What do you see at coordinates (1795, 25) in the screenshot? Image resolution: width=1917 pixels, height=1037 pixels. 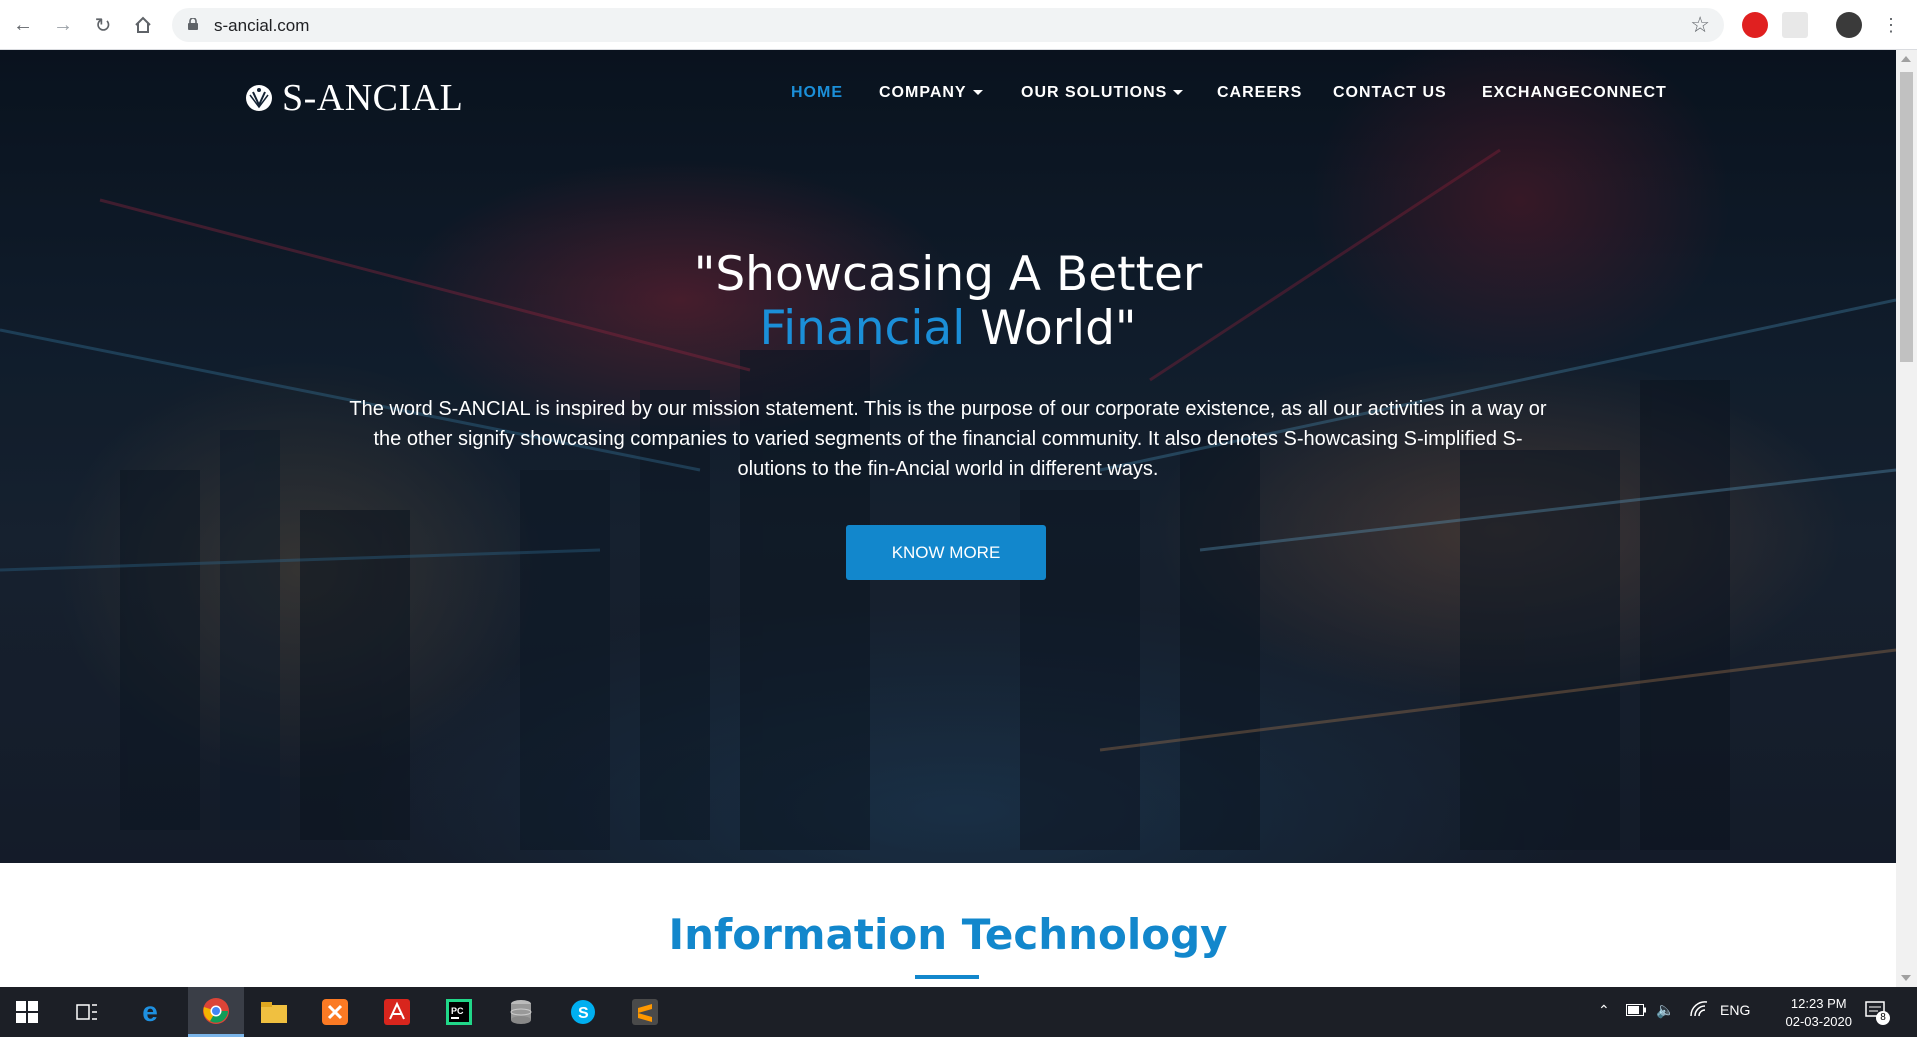 I see `extension-icon` at bounding box center [1795, 25].